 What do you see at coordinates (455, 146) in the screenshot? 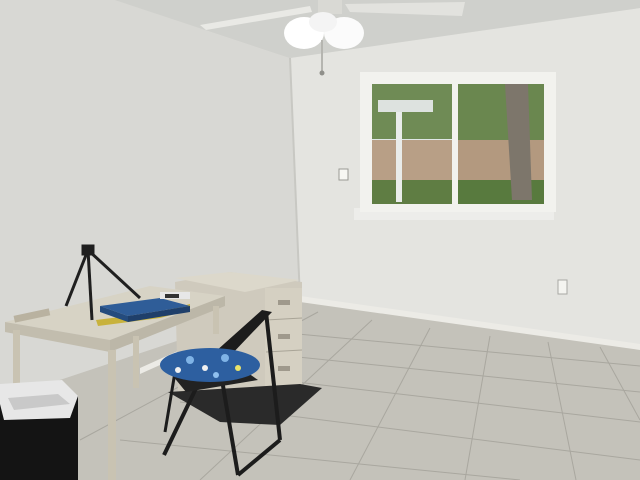
I see `window` at bounding box center [455, 146].